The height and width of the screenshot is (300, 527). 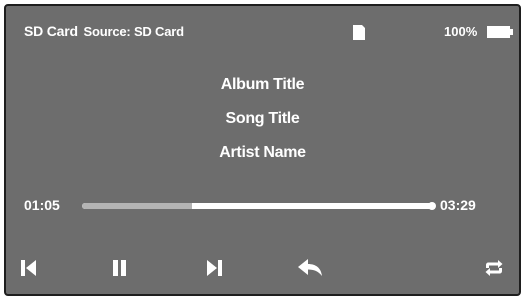 I want to click on elapsed-time: 01:05, so click(x=42, y=205).